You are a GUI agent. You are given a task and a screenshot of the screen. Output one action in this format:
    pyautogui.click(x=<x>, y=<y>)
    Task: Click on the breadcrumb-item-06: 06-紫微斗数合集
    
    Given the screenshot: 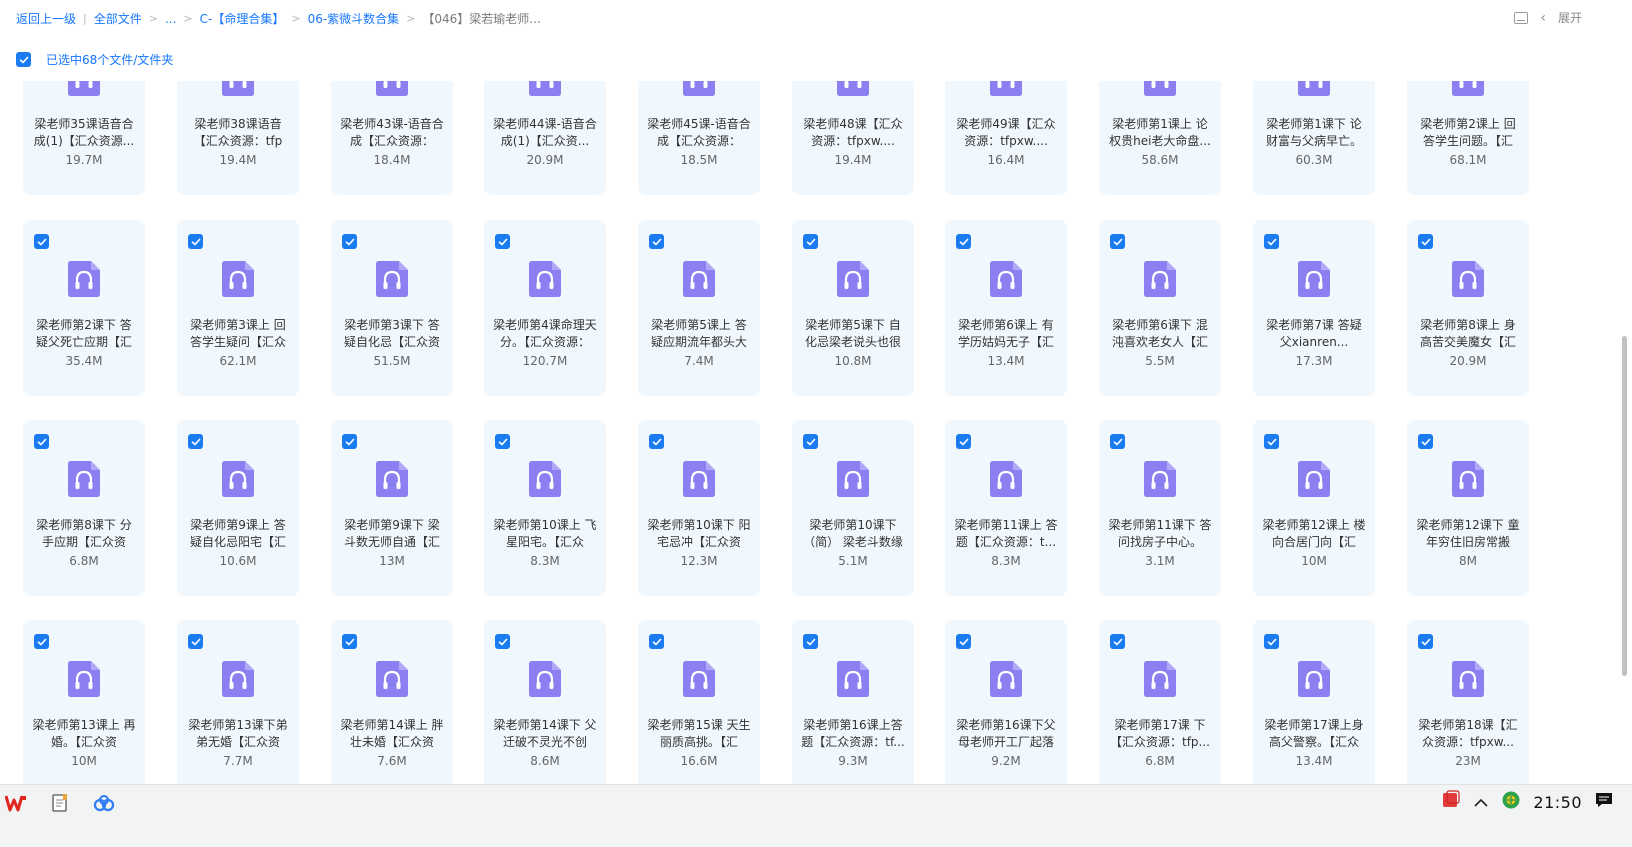 What is the action you would take?
    pyautogui.click(x=354, y=18)
    